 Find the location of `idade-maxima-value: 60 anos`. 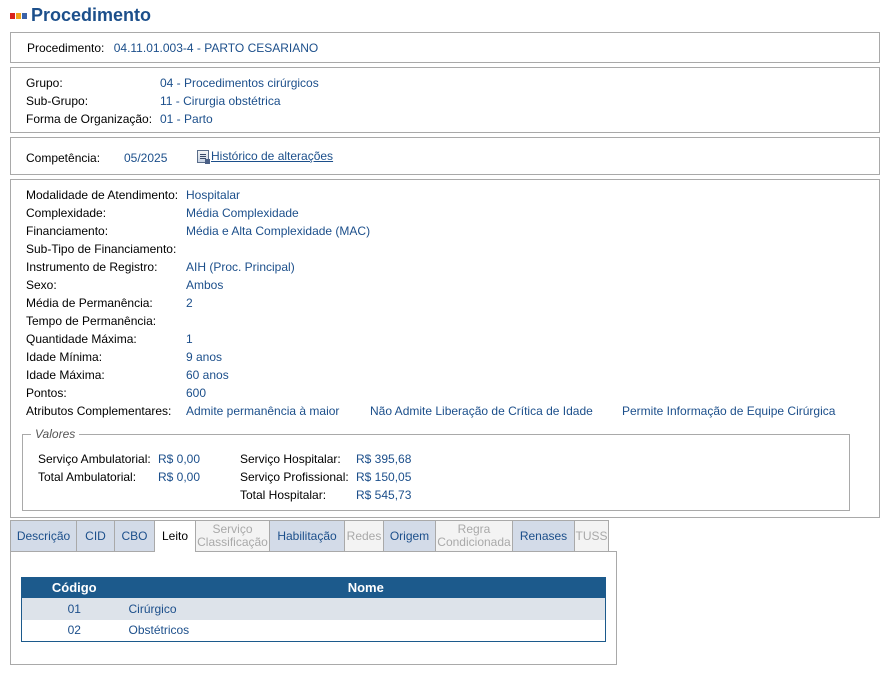

idade-maxima-value: 60 anos is located at coordinates (207, 375).